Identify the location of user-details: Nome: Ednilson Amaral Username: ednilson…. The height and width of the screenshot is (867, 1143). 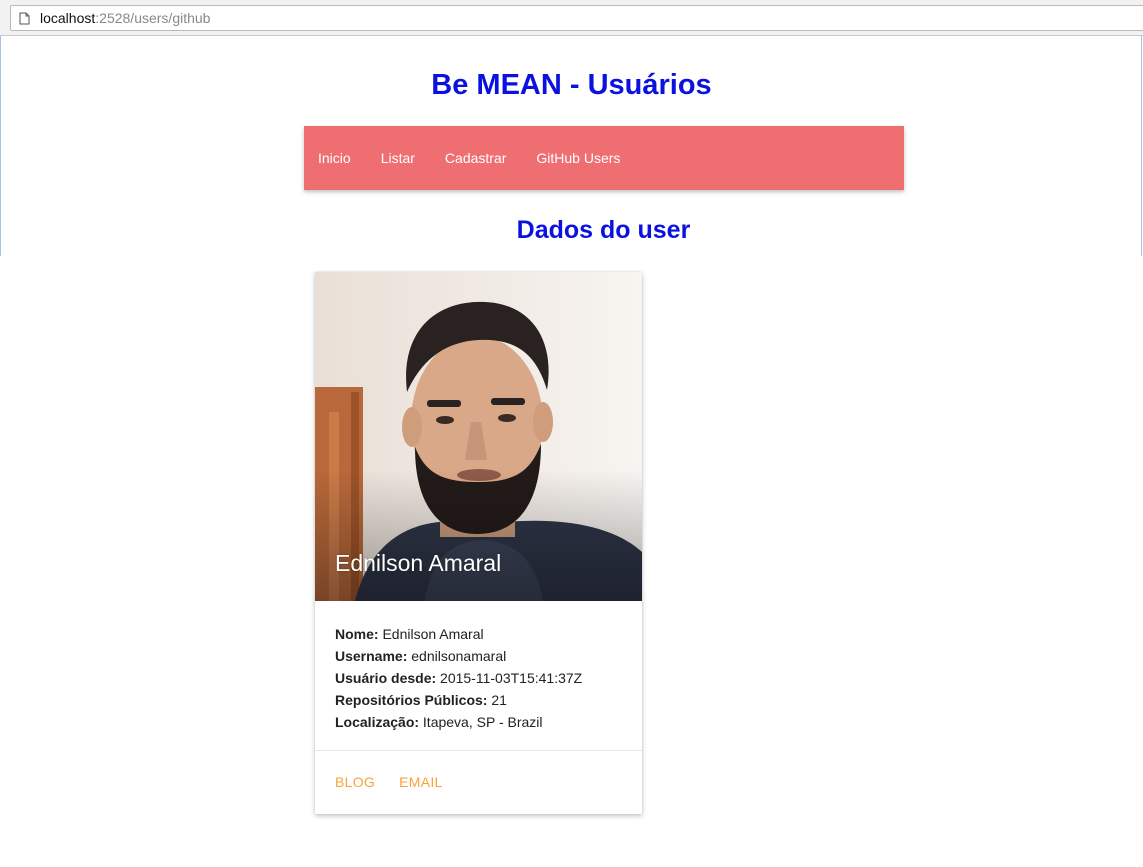
(478, 676).